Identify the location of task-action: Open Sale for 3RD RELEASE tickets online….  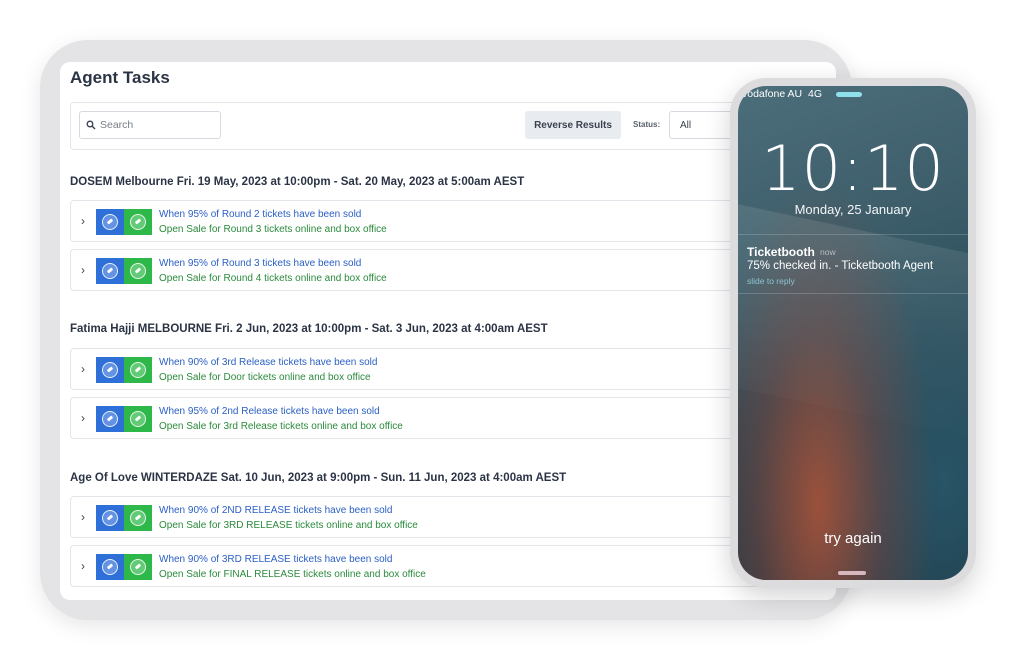
(288, 525).